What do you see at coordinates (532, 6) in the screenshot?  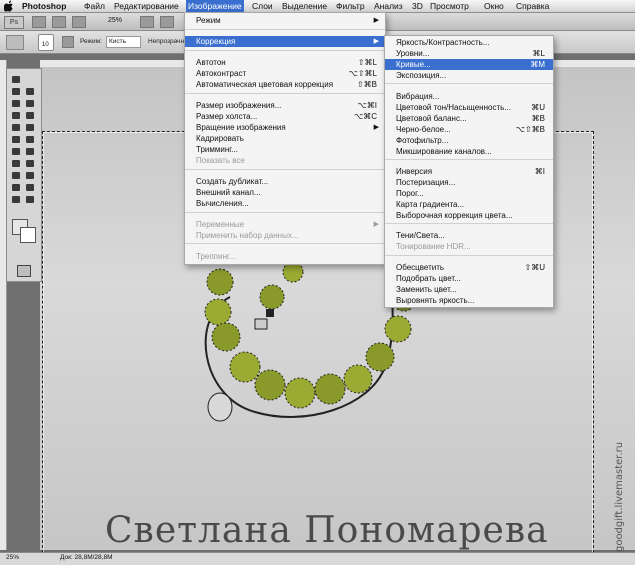 I see `menu-help: Справка` at bounding box center [532, 6].